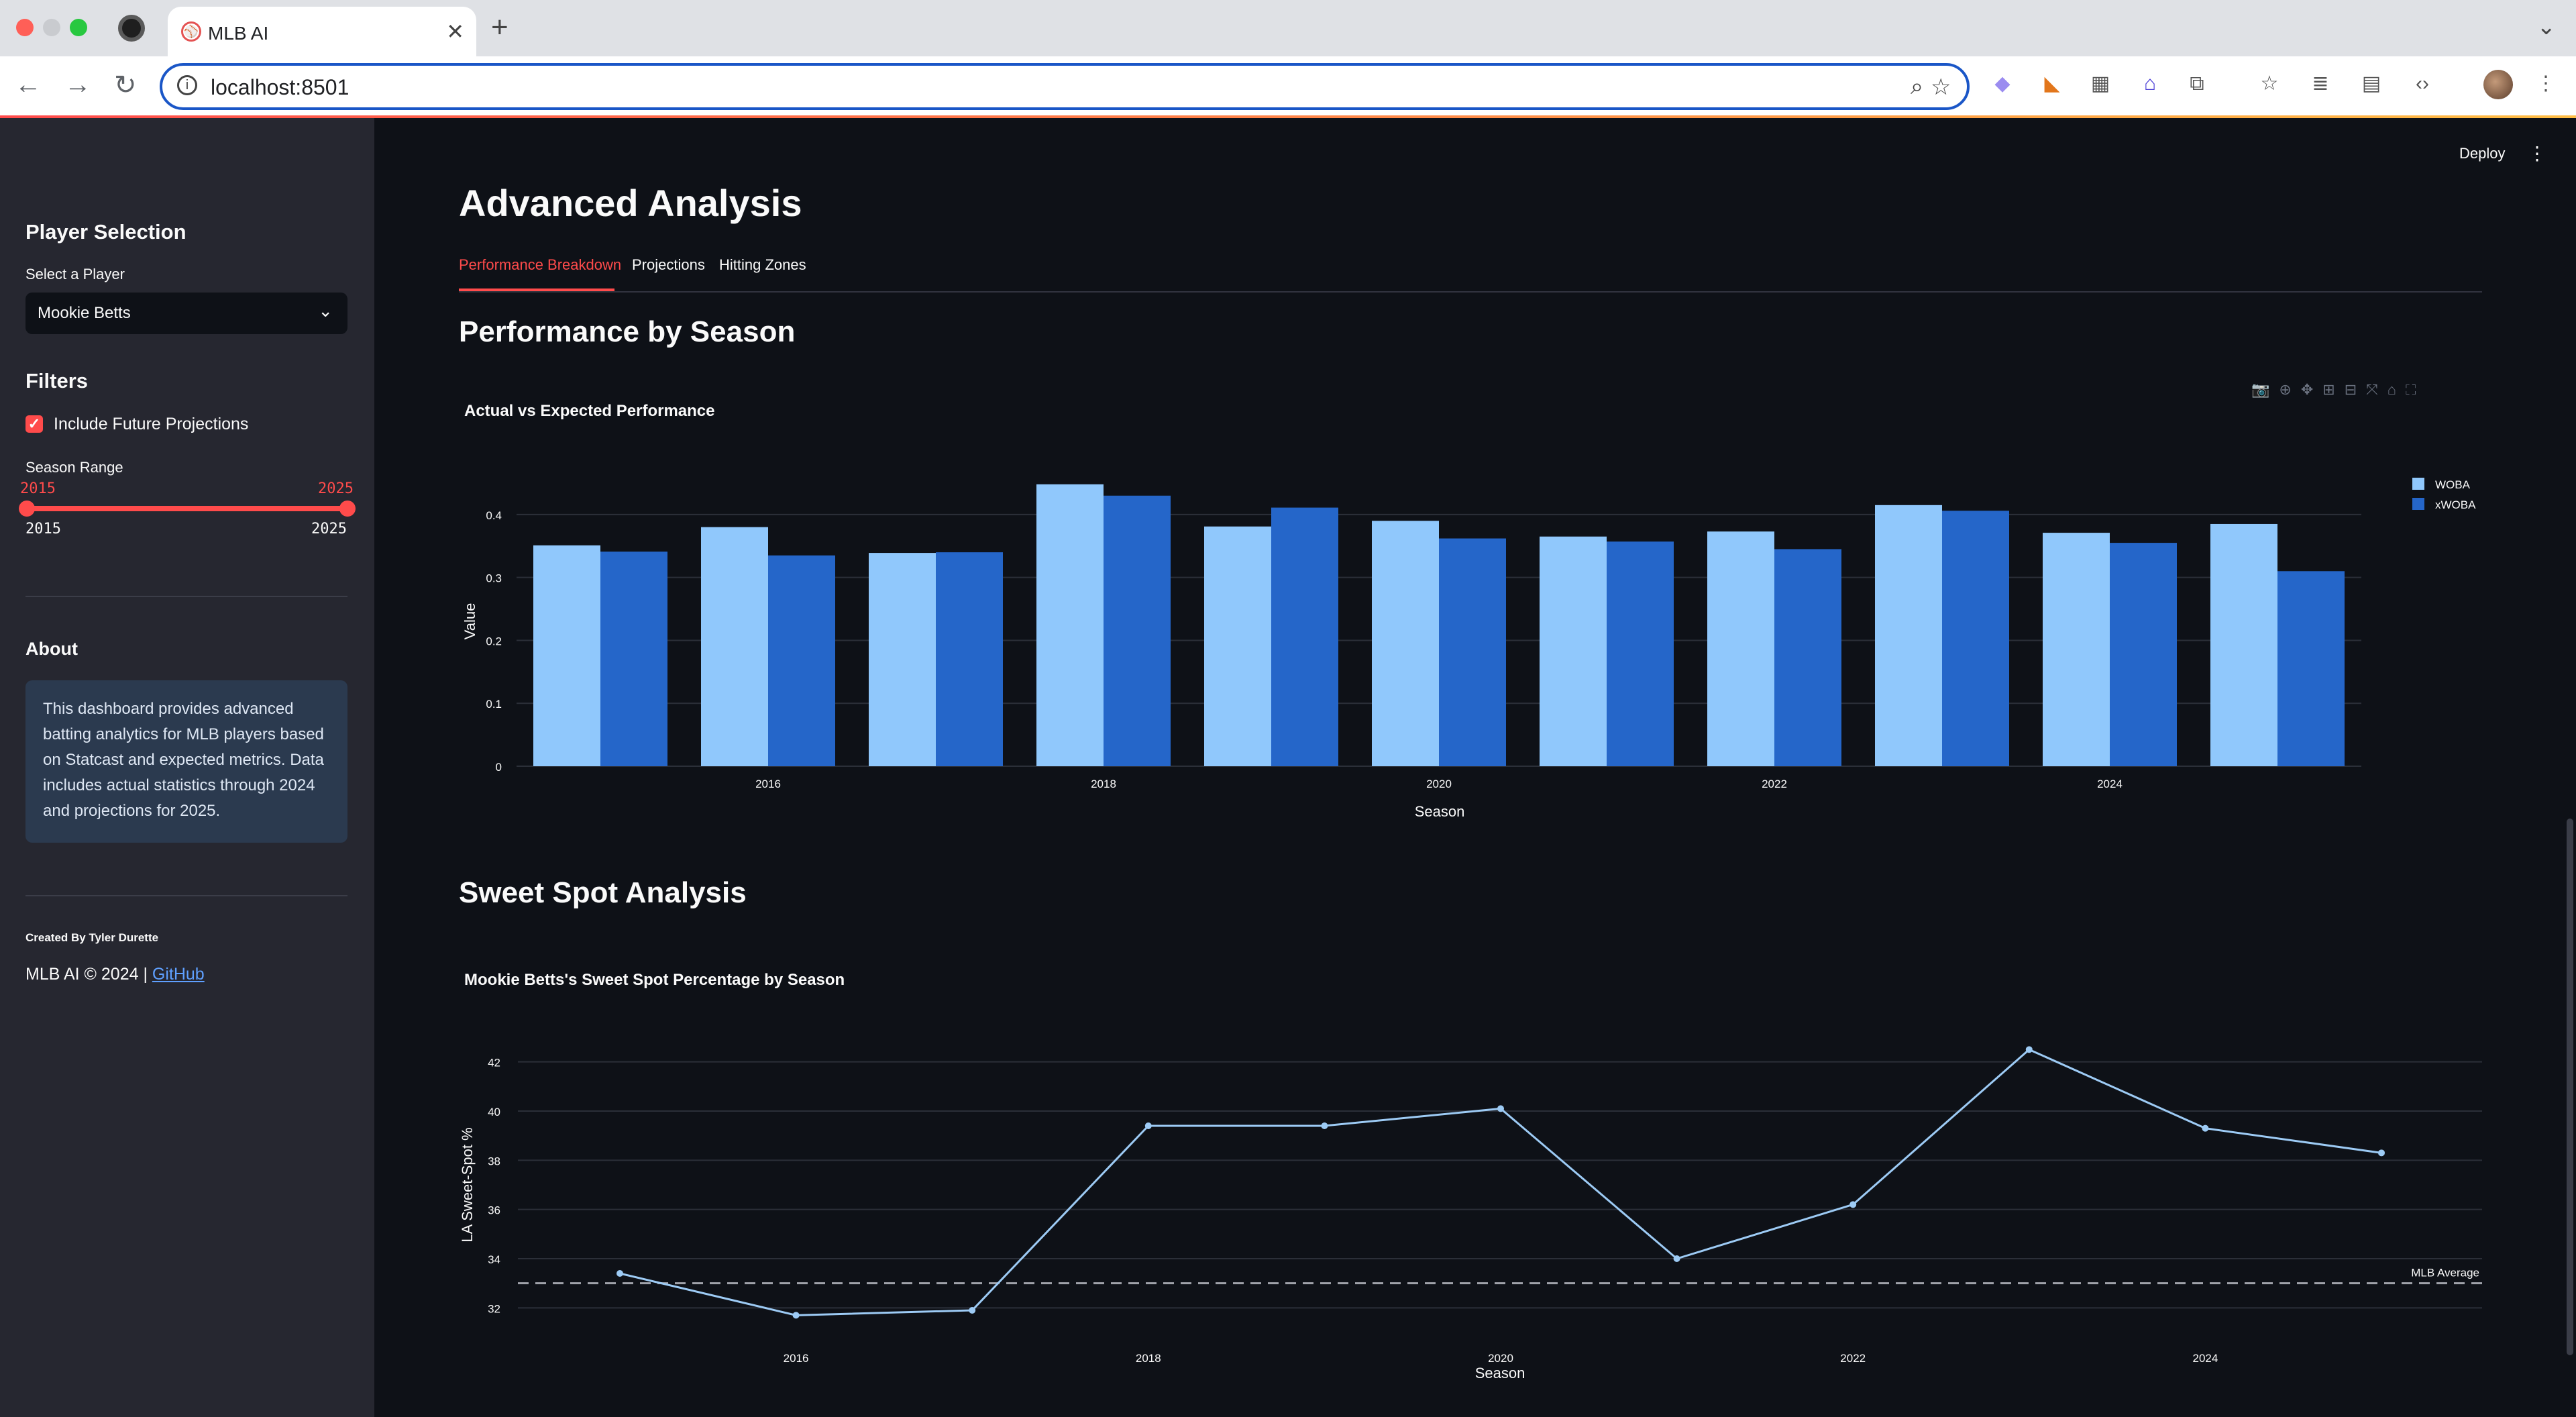  Describe the element at coordinates (1439, 784) in the screenshot. I see `bar-chart-x-ticks: 2016 2018 2020 2022 2024` at that location.